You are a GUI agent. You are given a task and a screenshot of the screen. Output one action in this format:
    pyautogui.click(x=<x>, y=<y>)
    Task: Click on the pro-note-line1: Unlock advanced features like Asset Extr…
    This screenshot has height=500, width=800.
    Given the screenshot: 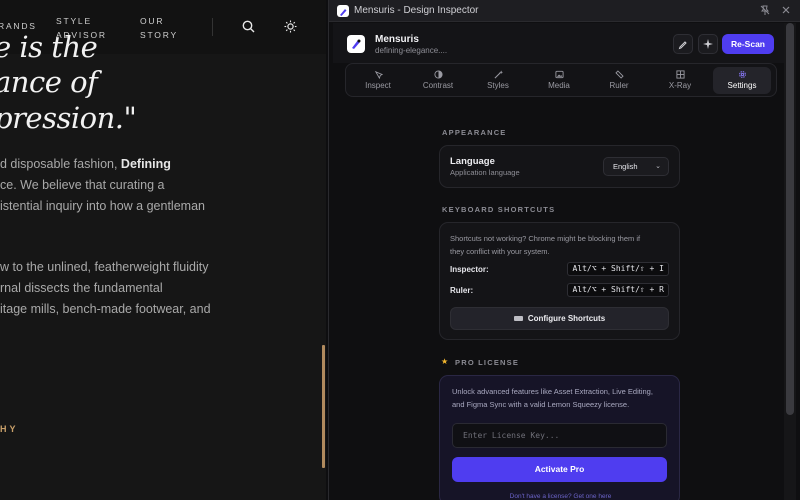 What is the action you would take?
    pyautogui.click(x=552, y=391)
    